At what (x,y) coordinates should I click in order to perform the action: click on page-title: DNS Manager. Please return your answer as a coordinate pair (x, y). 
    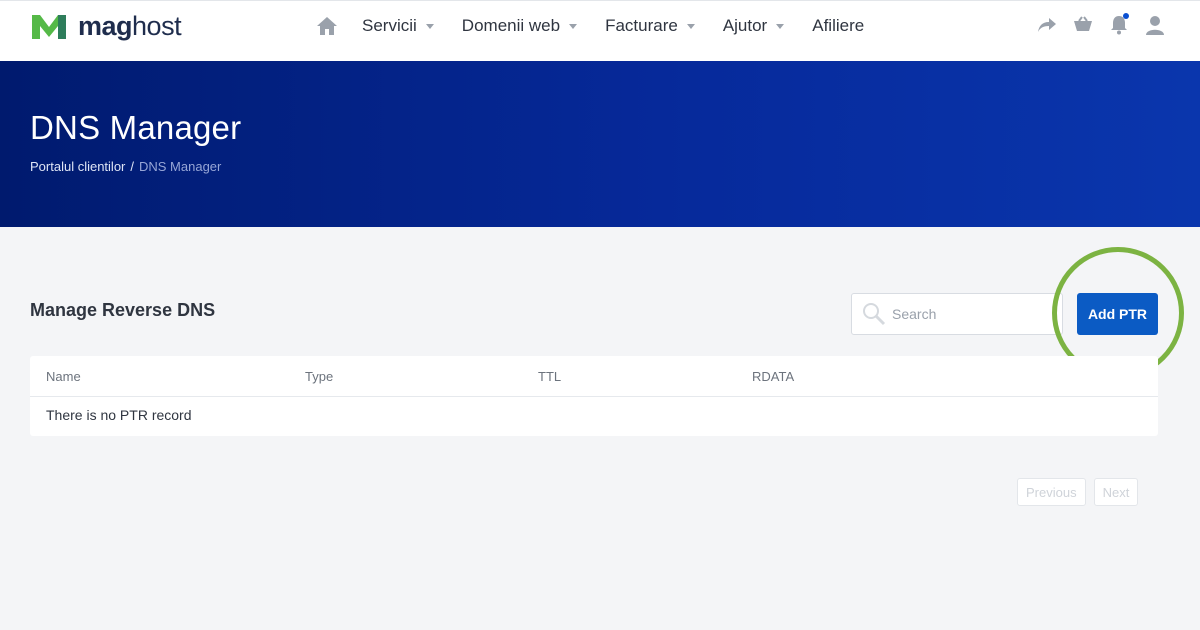
    Looking at the image, I should click on (136, 127).